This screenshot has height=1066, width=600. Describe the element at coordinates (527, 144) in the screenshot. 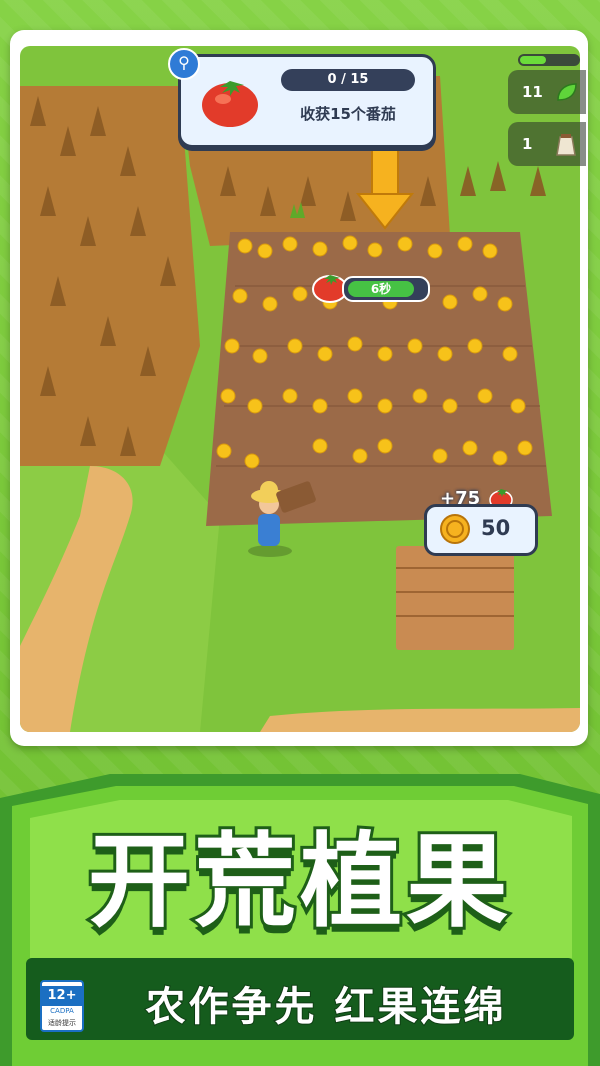

I see `seed-count: 1` at that location.